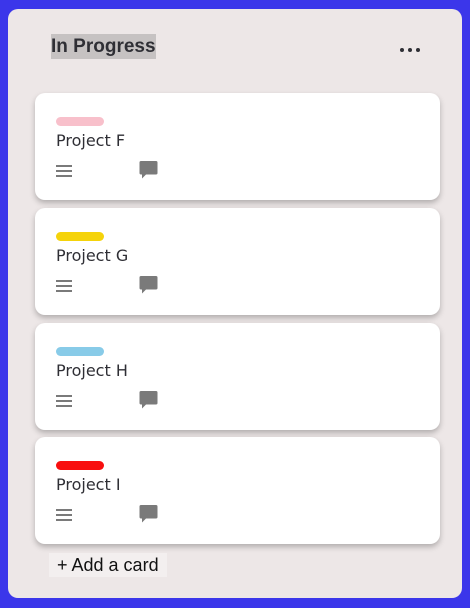 The height and width of the screenshot is (608, 470). I want to click on card-title: Project H, so click(92, 370).